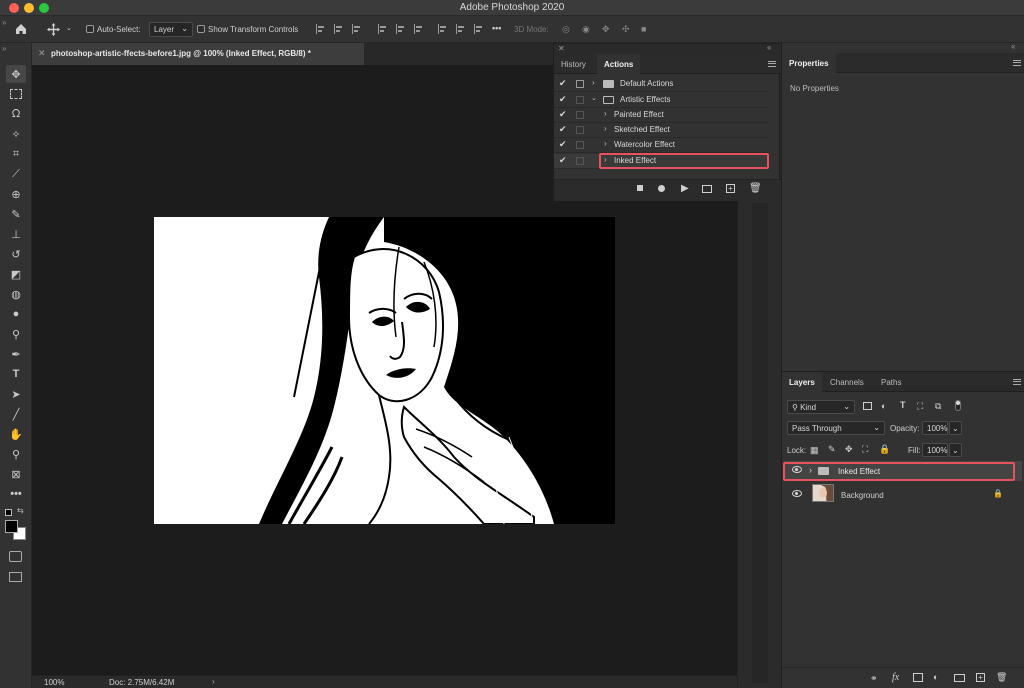  What do you see at coordinates (54, 682) in the screenshot?
I see `zoom-level: 100%` at bounding box center [54, 682].